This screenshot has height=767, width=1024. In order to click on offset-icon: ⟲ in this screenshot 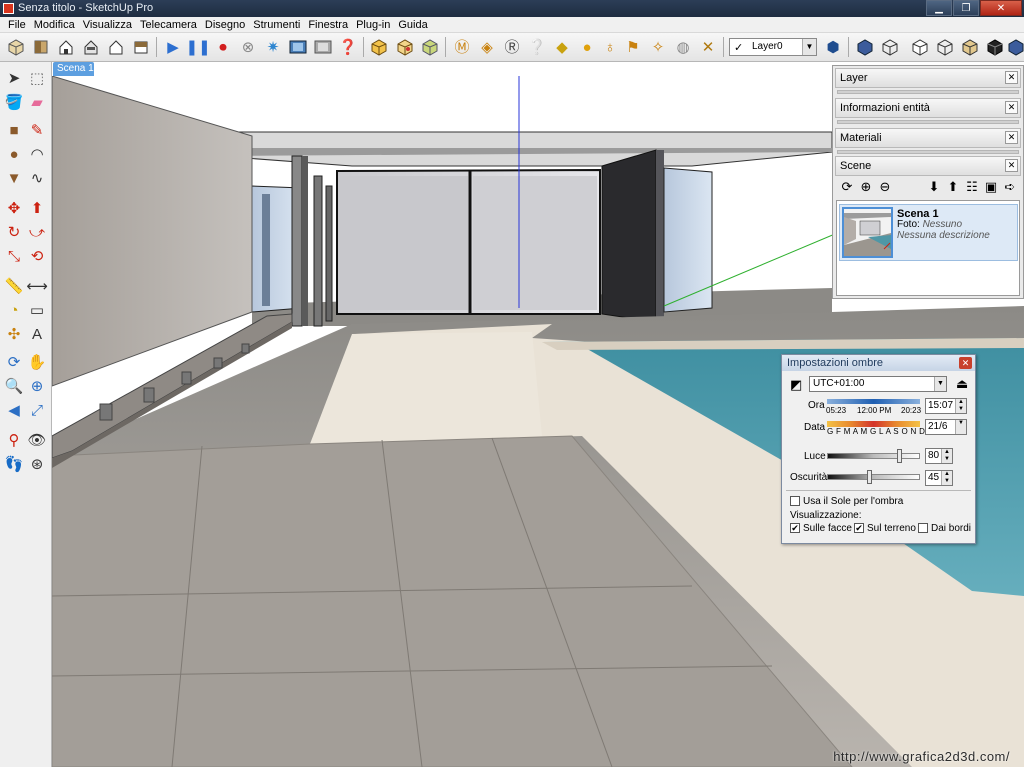, I will do `click(37, 256)`.